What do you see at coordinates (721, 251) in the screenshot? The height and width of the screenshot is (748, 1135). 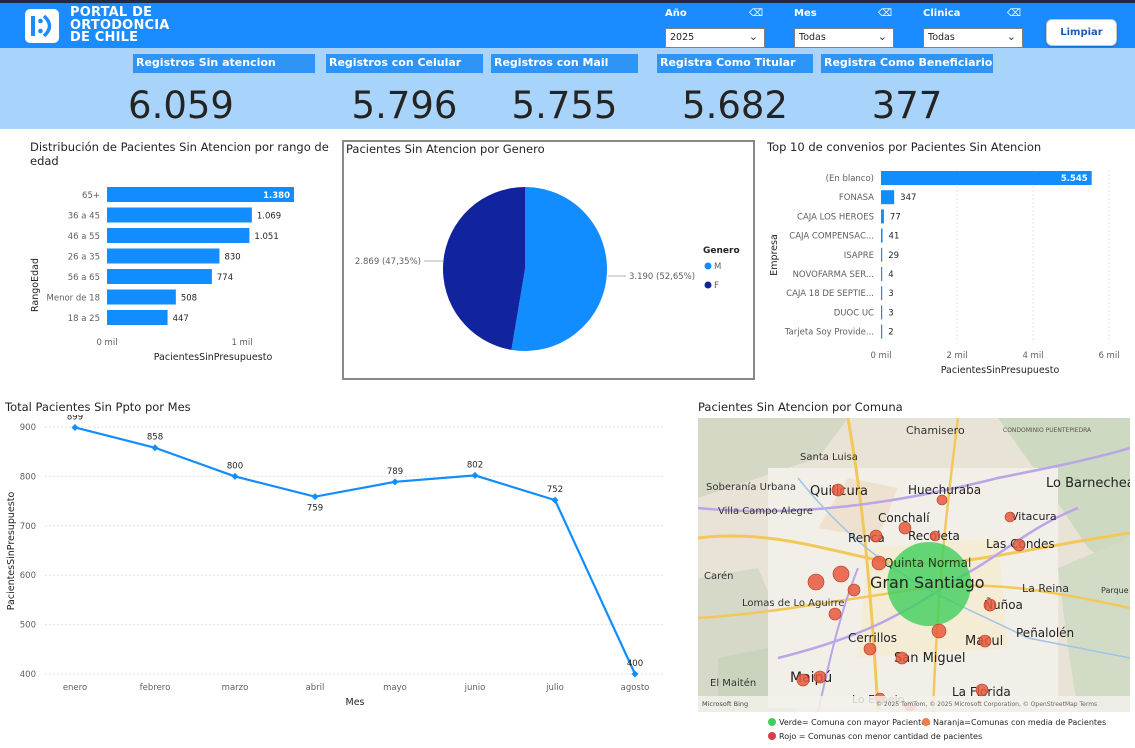 I see `gender-legend-title: Genero` at bounding box center [721, 251].